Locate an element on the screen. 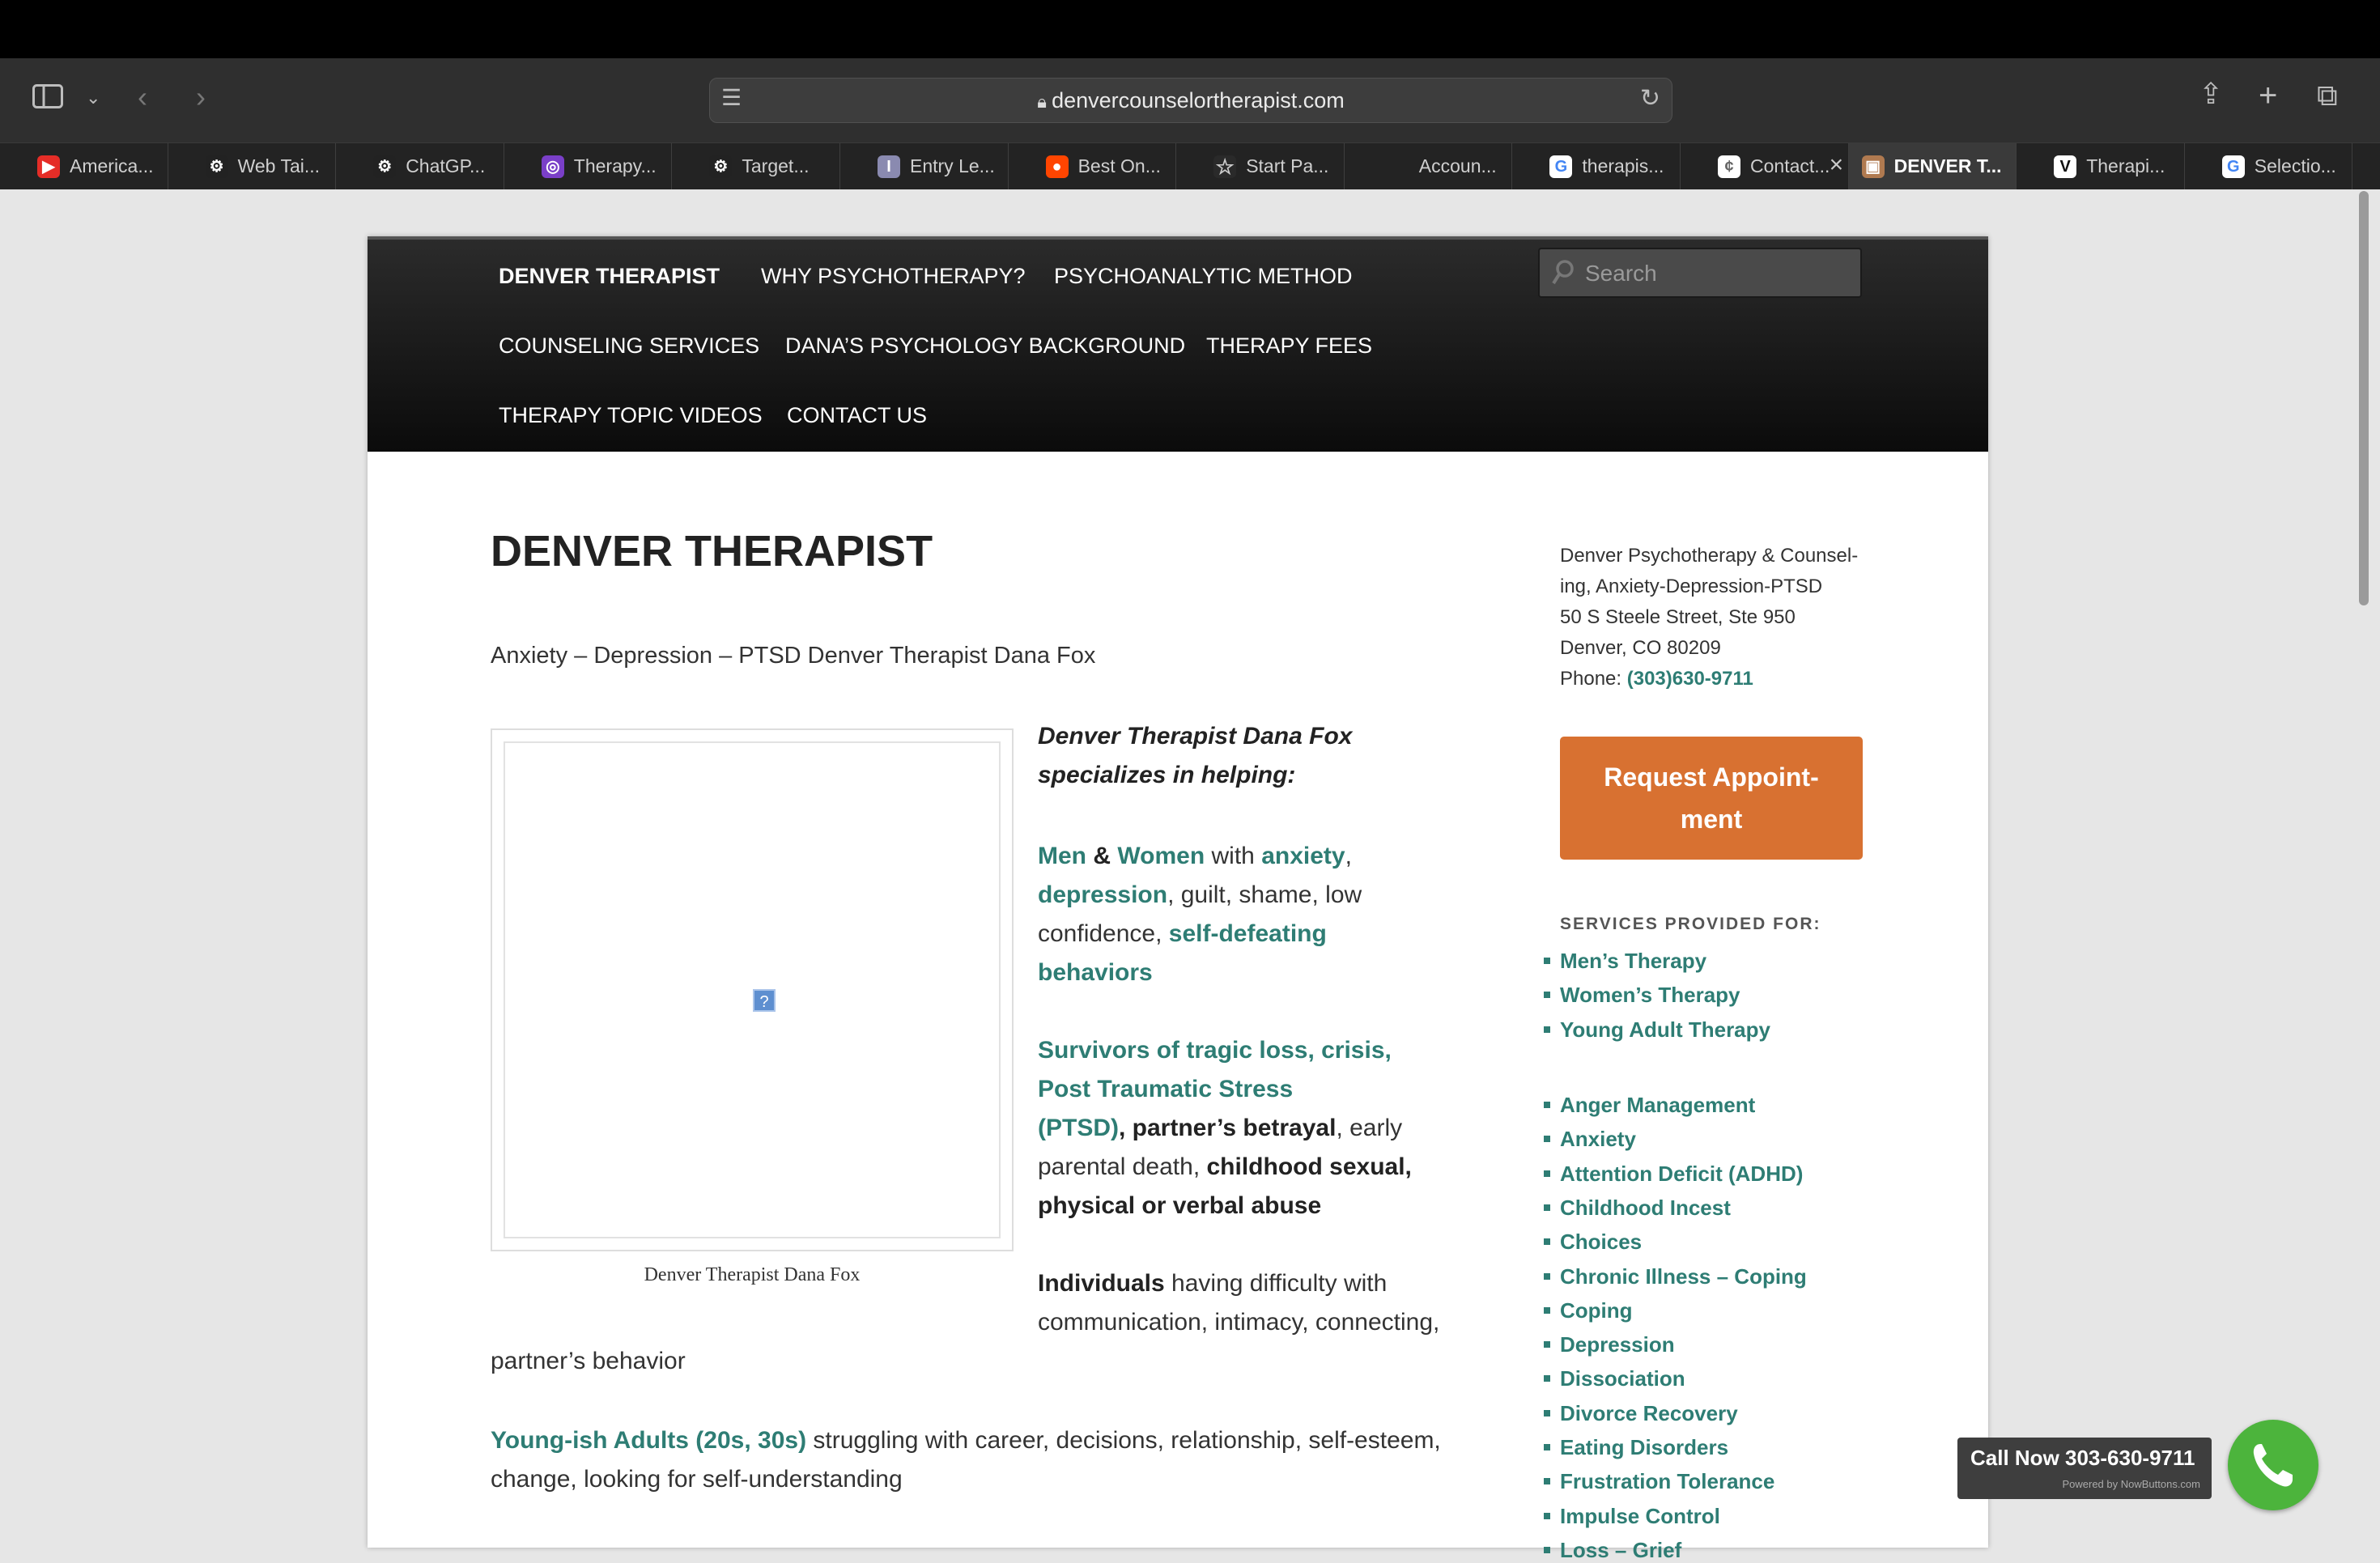  service-link: Eating Disorders is located at coordinates (1636, 1447).